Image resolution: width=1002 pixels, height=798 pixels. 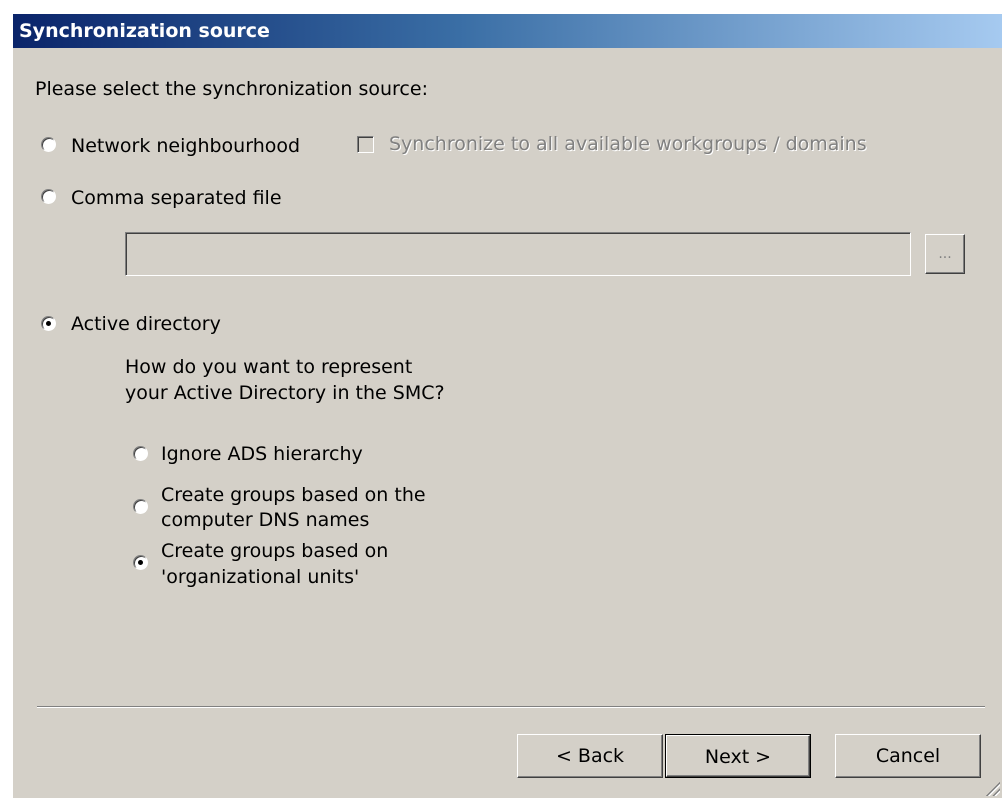 I want to click on active-directory-label: Active directory, so click(x=146, y=324).